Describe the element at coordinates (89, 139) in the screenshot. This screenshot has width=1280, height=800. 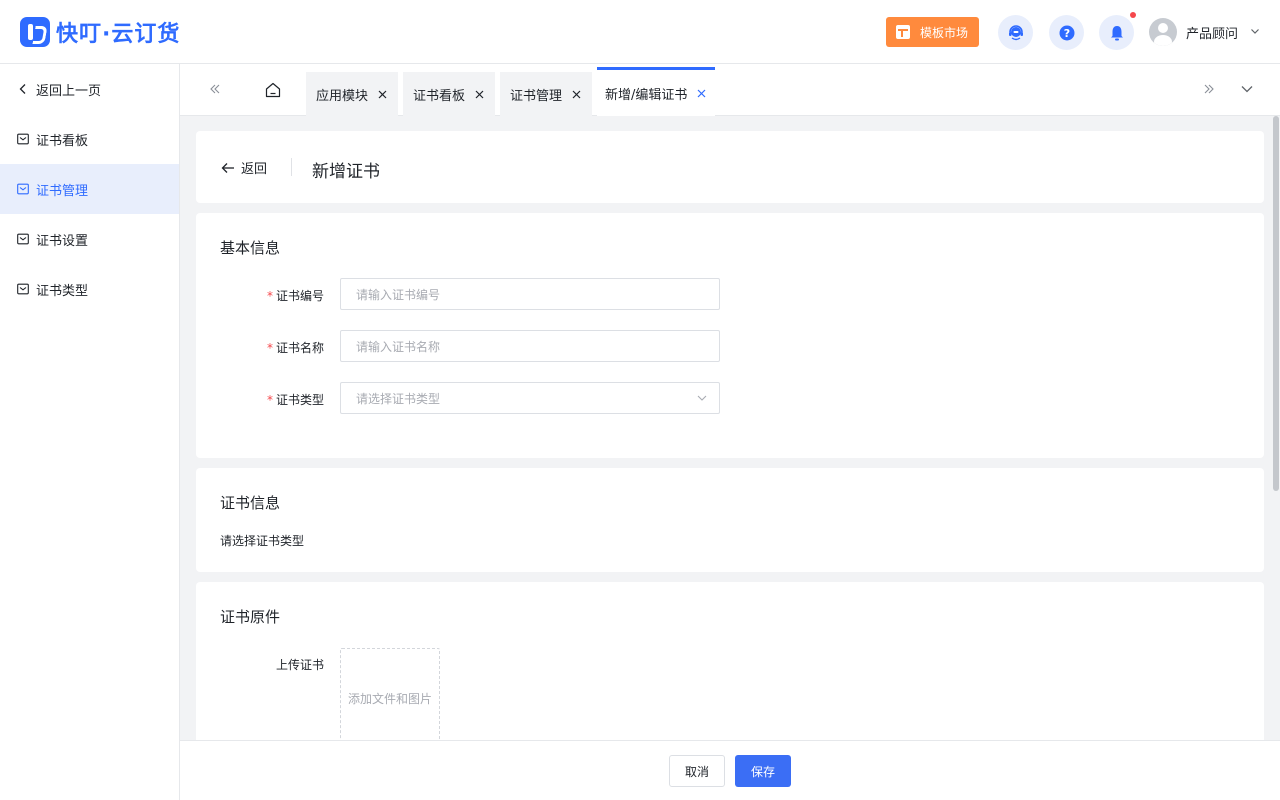
I see `sidebar-item-cert-dashboard: 证书看板` at that location.